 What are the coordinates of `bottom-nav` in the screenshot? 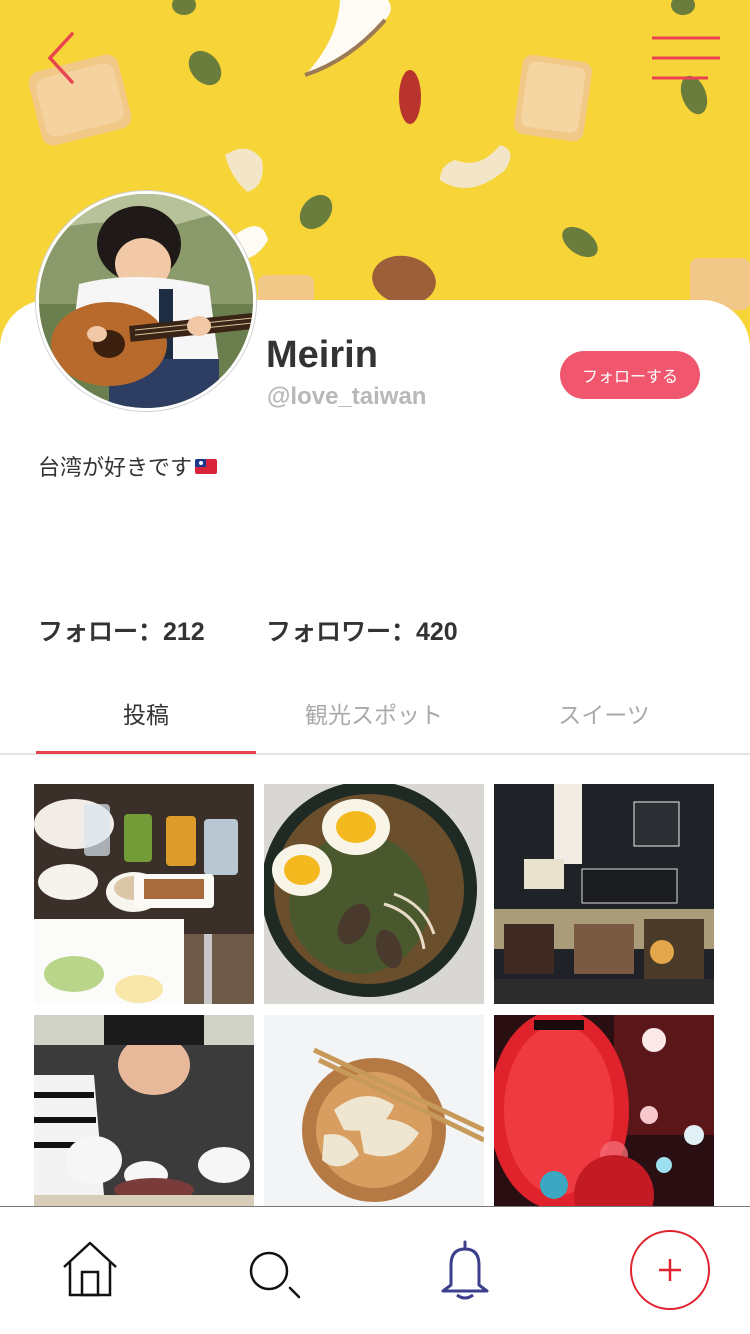 It's located at (375, 1270).